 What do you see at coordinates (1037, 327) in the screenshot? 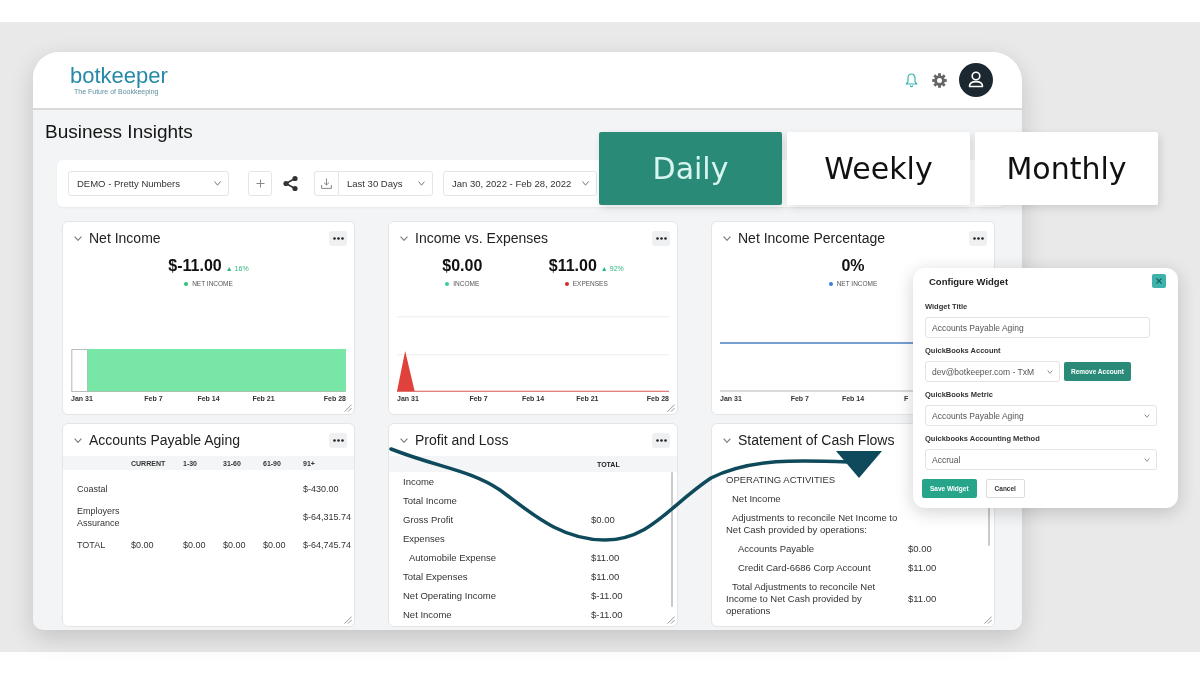
I see `text-input: Accounts Payable Aging` at bounding box center [1037, 327].